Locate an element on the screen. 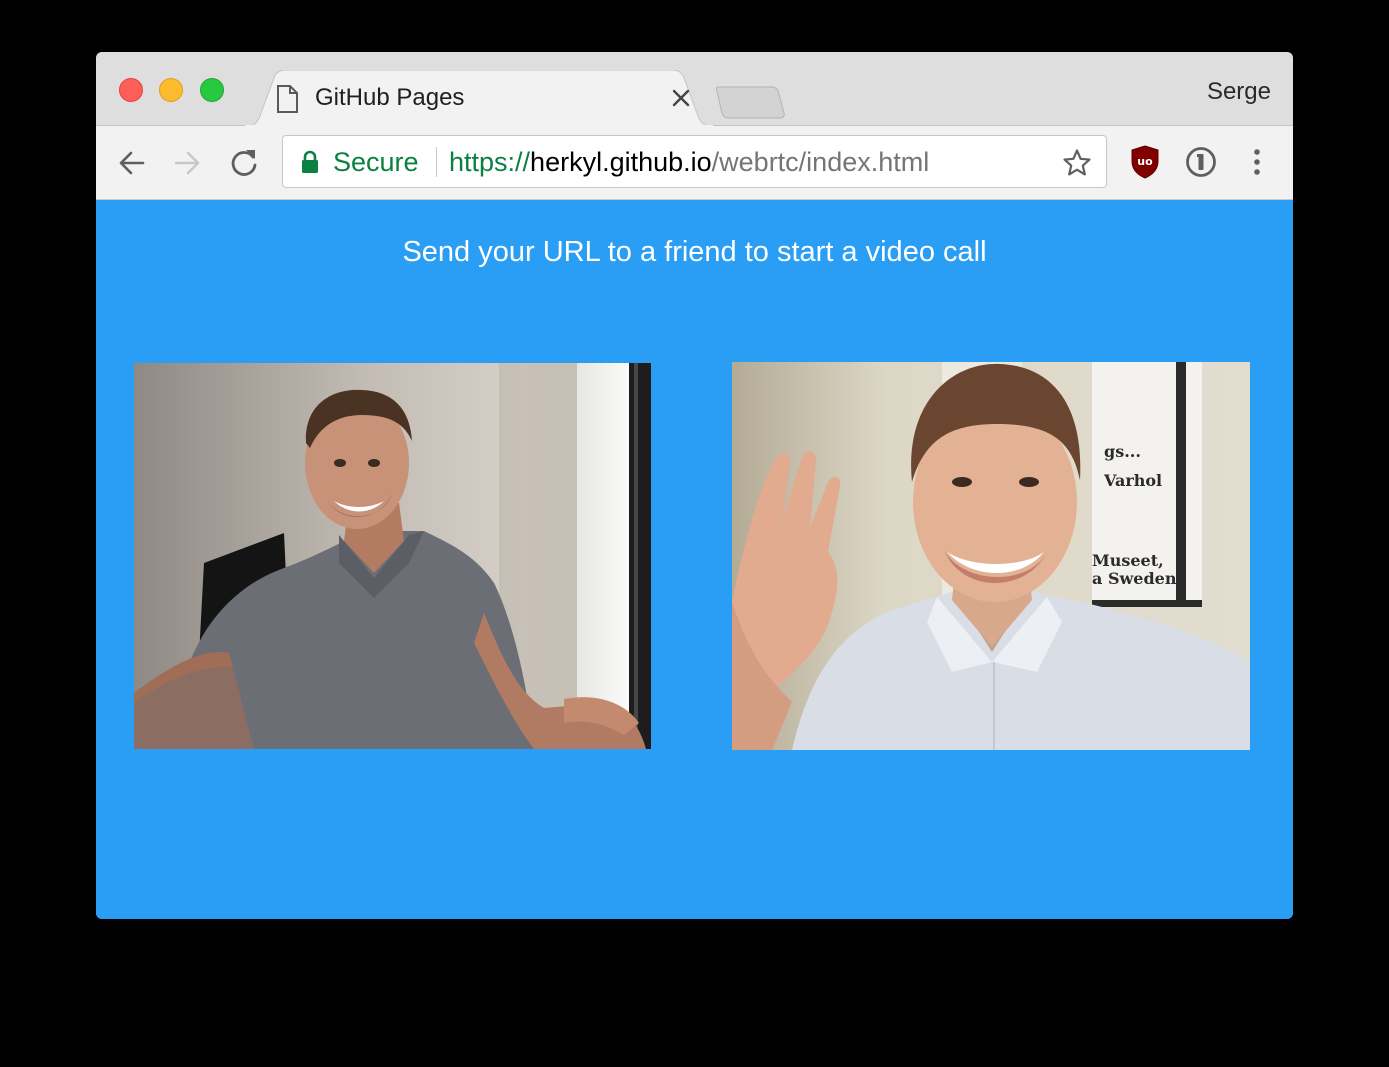  tab-title: GitHub Pages is located at coordinates (390, 97).